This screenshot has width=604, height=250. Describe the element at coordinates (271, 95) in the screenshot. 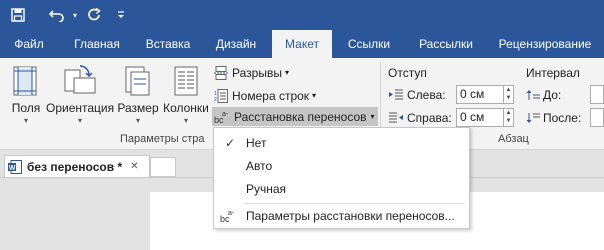

I see `line-numbers-label: Номера строк` at that location.